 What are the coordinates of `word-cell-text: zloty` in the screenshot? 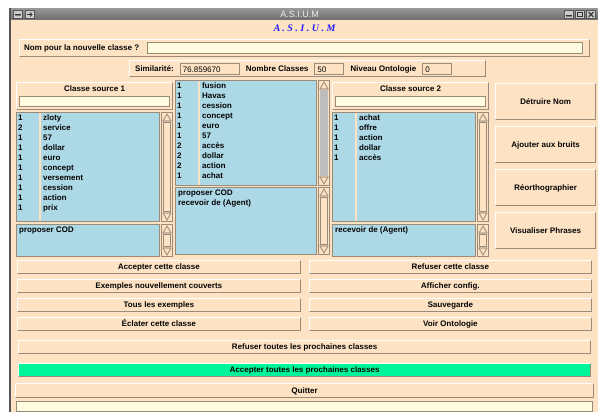 It's located at (52, 118).